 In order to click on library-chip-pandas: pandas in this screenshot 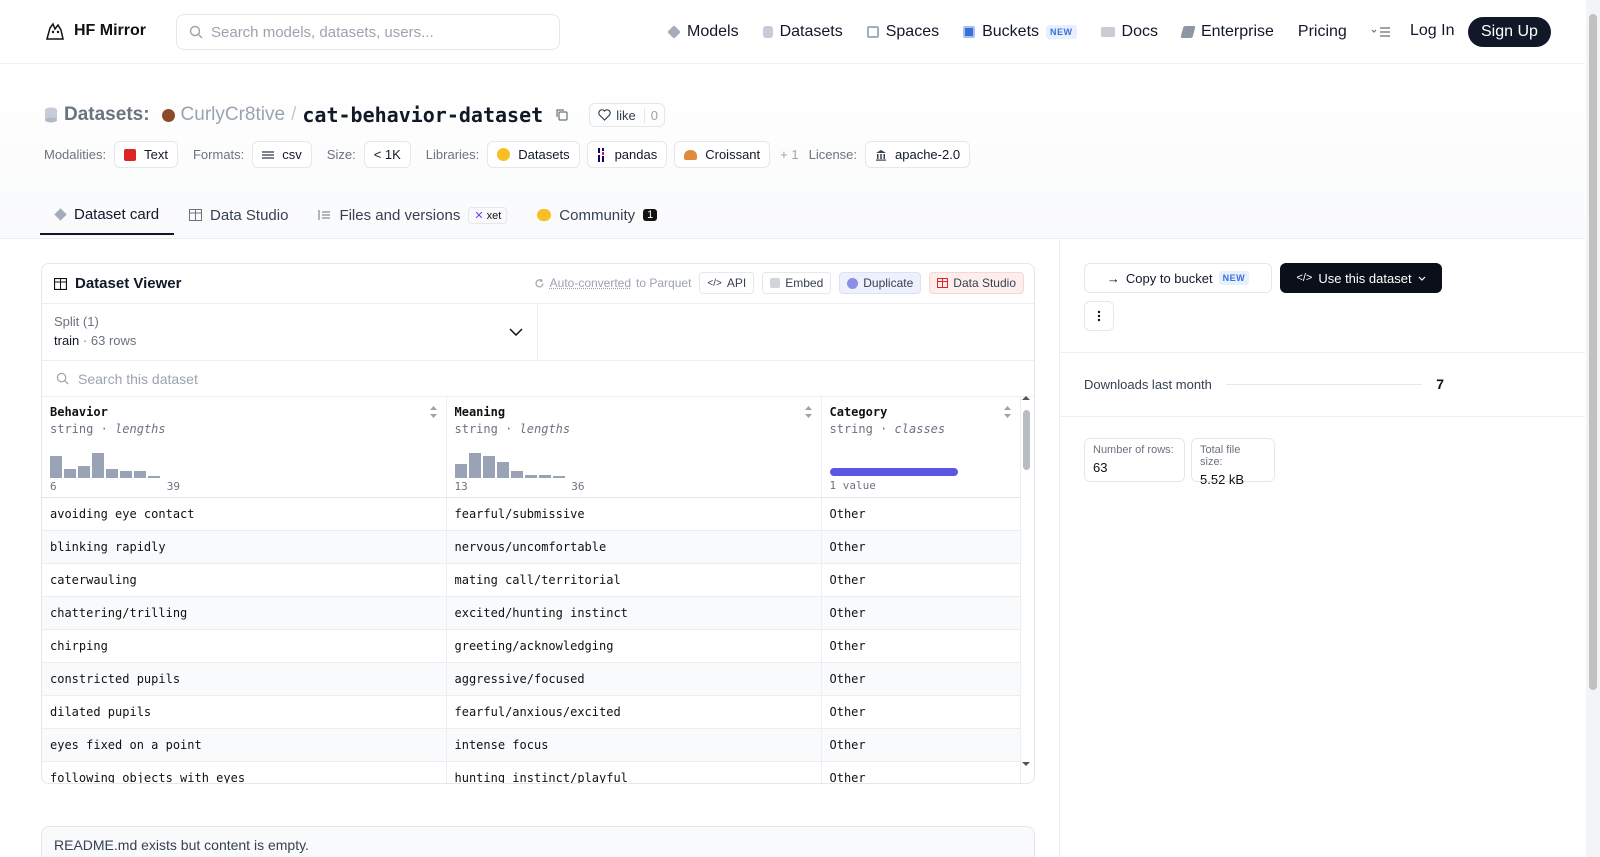, I will do `click(627, 154)`.